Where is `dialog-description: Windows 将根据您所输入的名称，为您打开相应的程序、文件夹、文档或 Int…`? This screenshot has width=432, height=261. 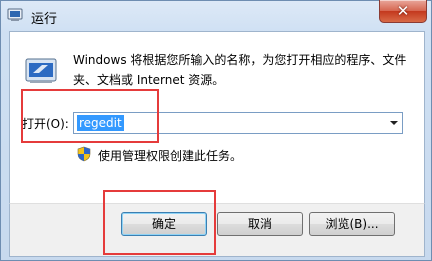
dialog-description: Windows 将根据您所输入的名称，为您打开相应的程序、文件夹、文档或 Int… is located at coordinates (240, 70).